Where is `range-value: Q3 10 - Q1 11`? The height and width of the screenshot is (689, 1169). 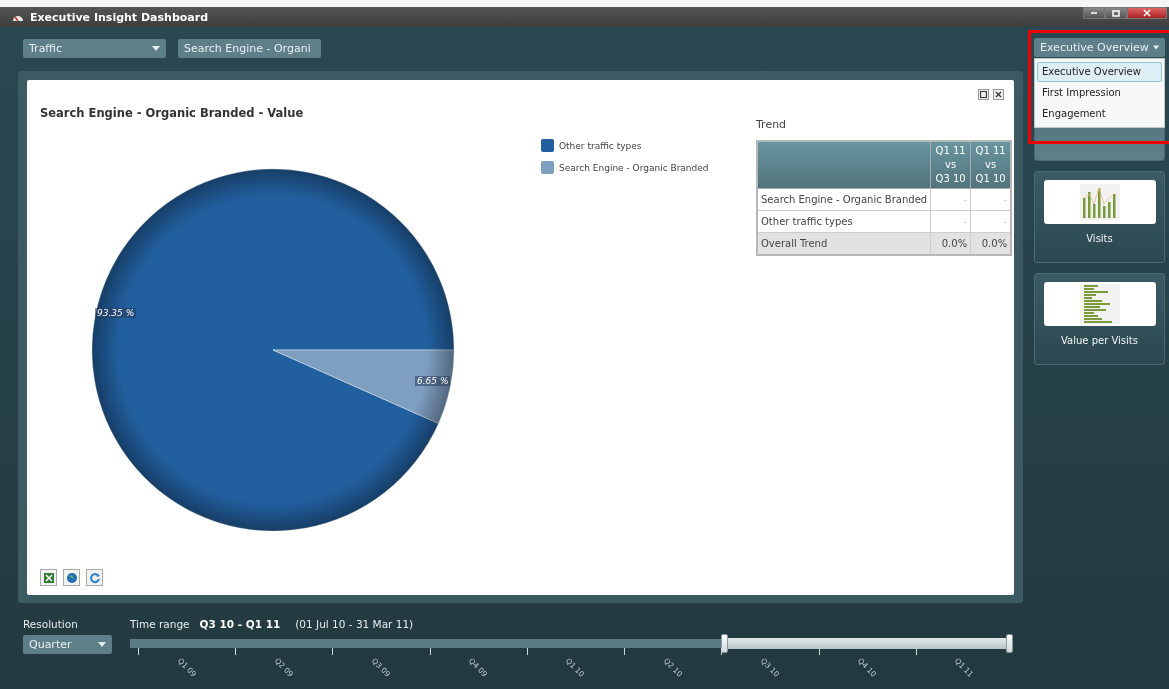
range-value: Q3 10 - Q1 11 is located at coordinates (240, 624).